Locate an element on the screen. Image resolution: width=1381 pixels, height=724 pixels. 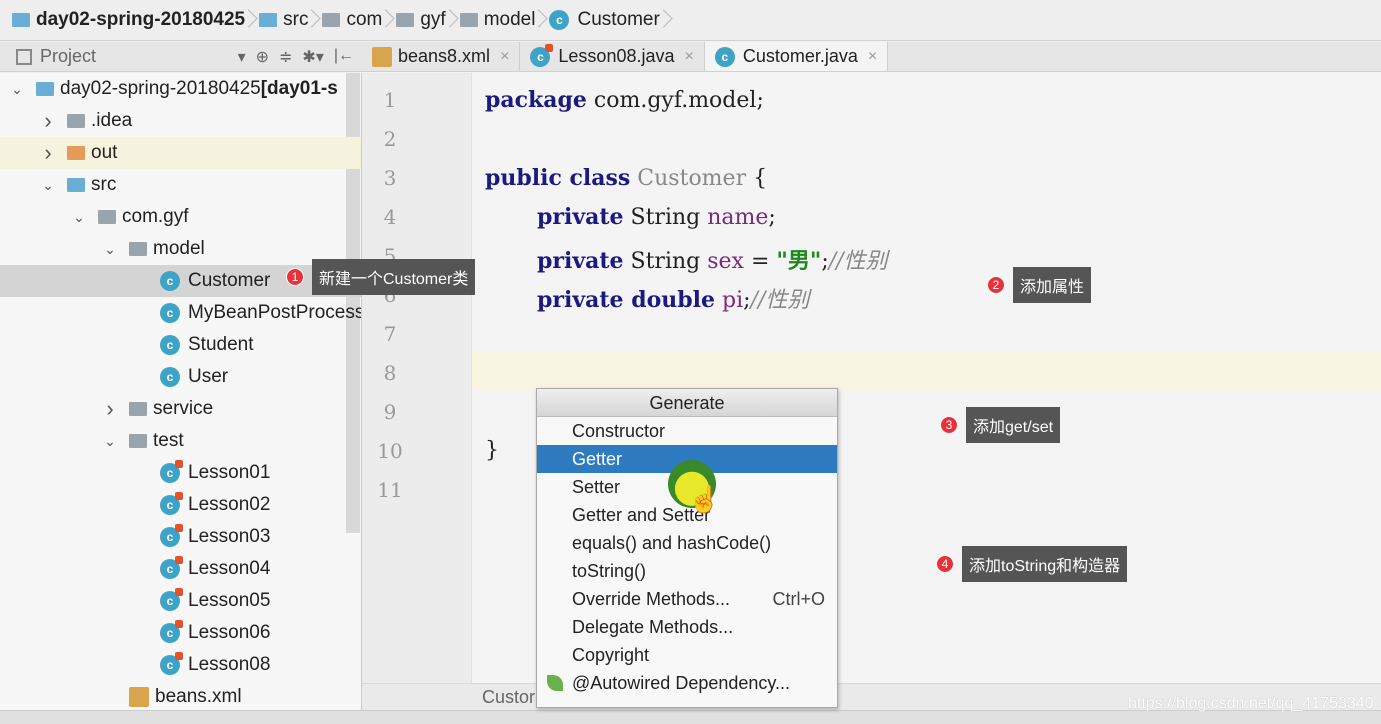
tree-item: c Lesson08 is located at coordinates (180, 665).